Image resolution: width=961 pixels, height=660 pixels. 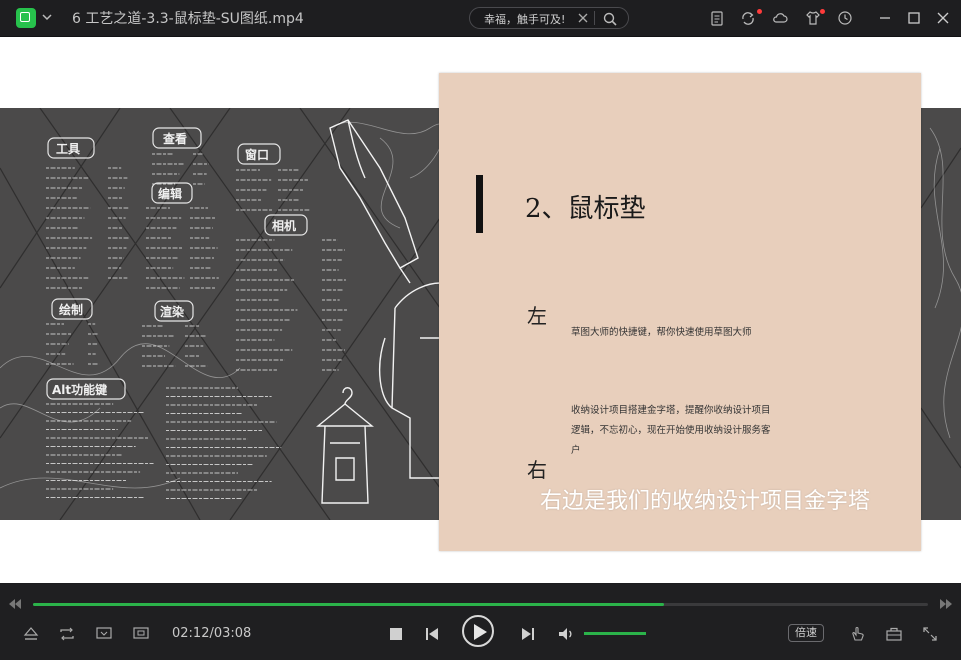 What do you see at coordinates (806, 633) in the screenshot?
I see `speed-button: 倍速` at bounding box center [806, 633].